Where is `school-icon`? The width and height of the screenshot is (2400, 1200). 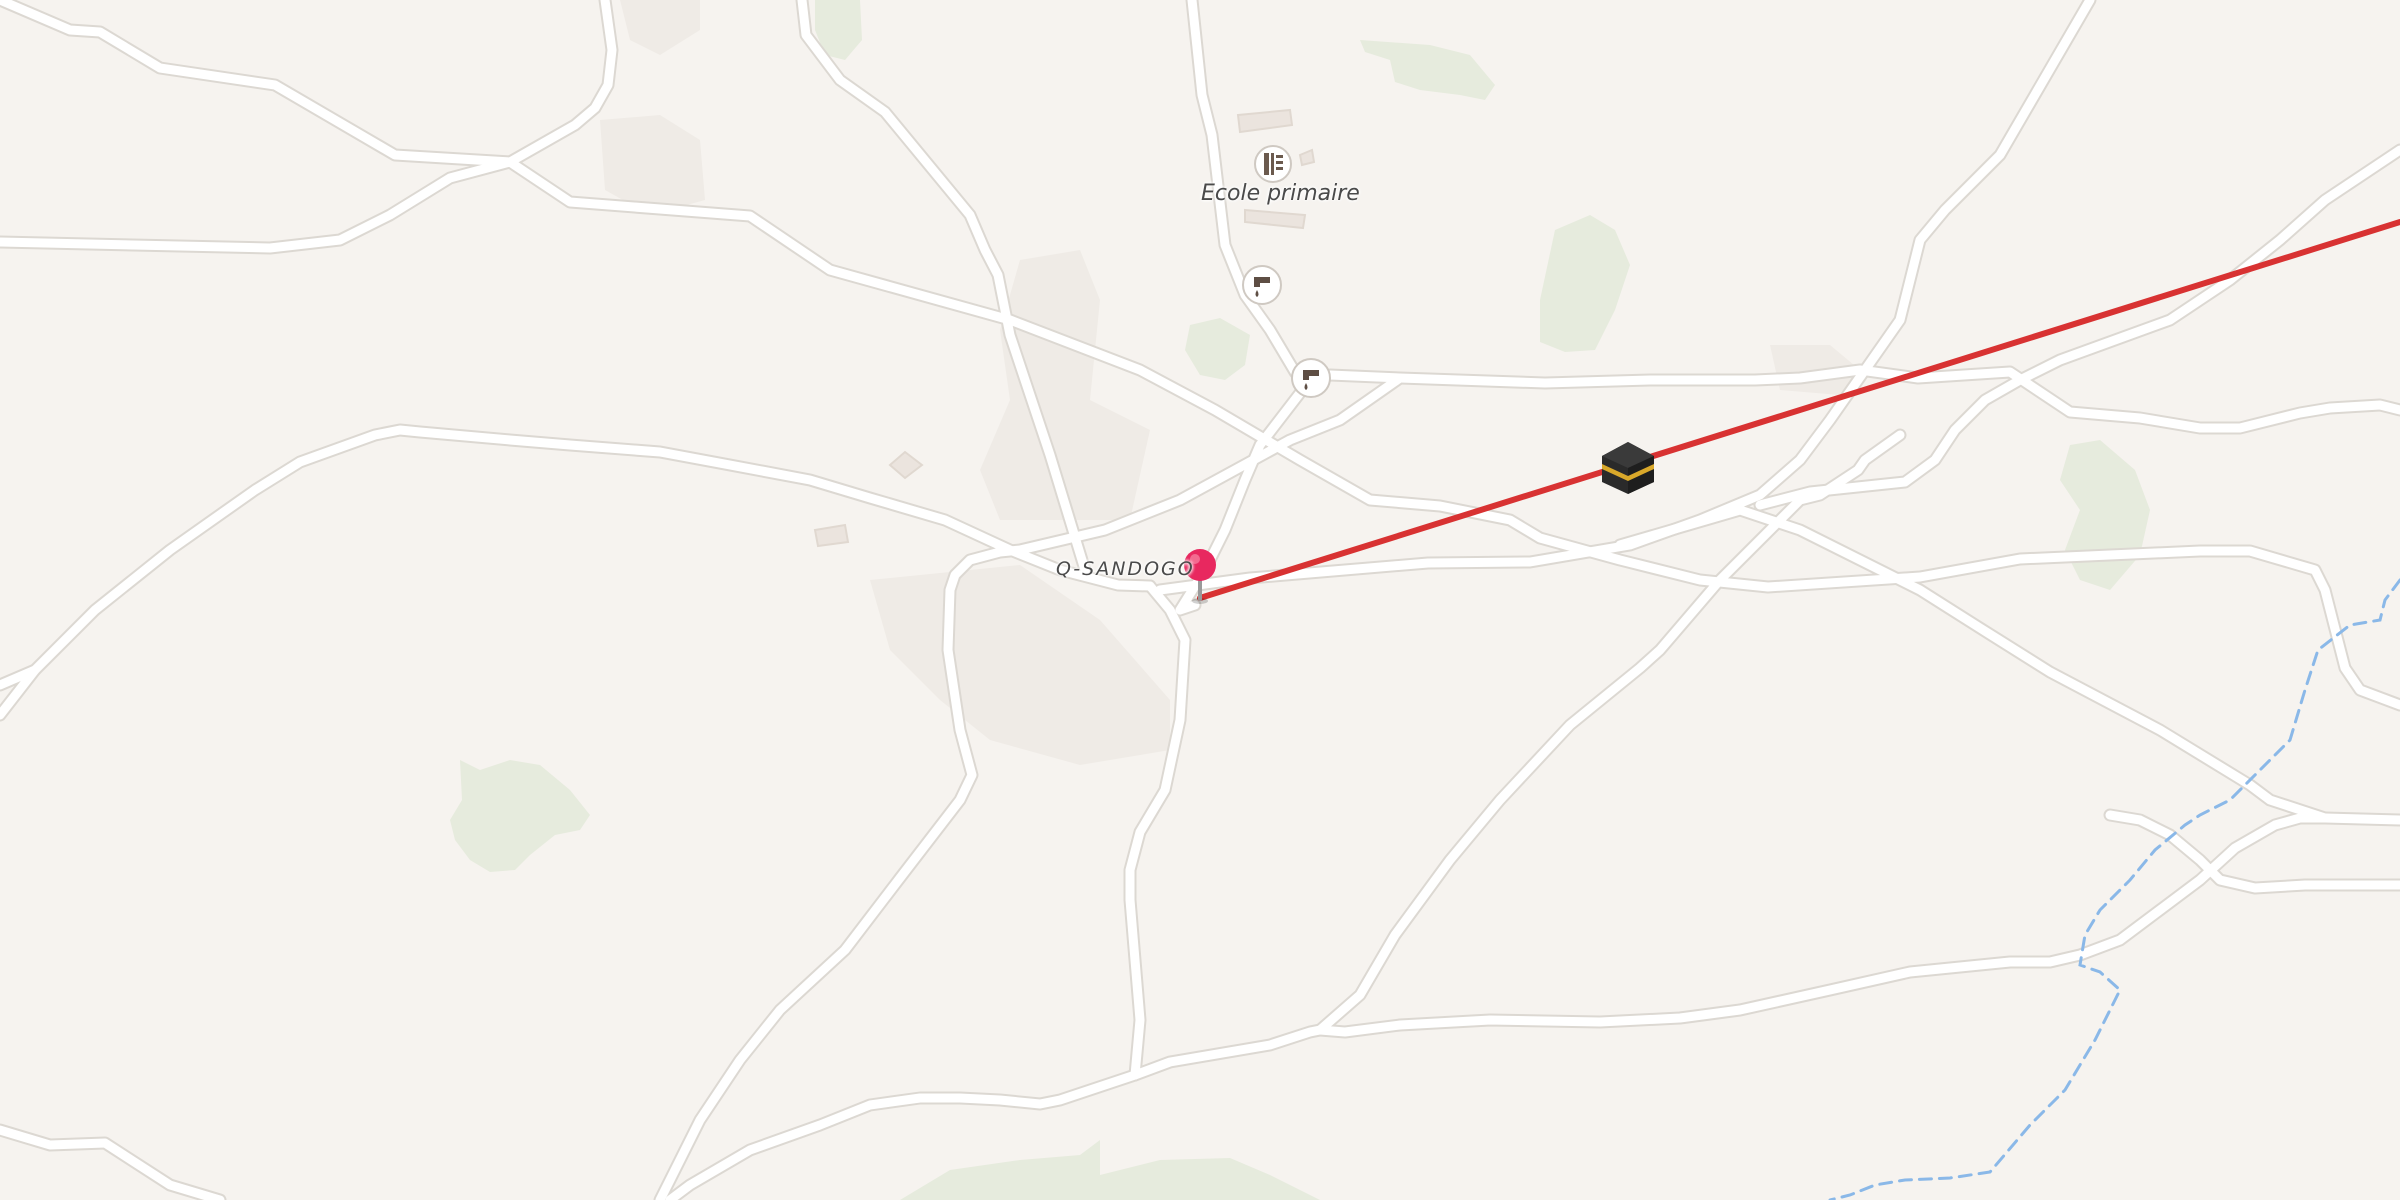
school-icon is located at coordinates (1273, 164).